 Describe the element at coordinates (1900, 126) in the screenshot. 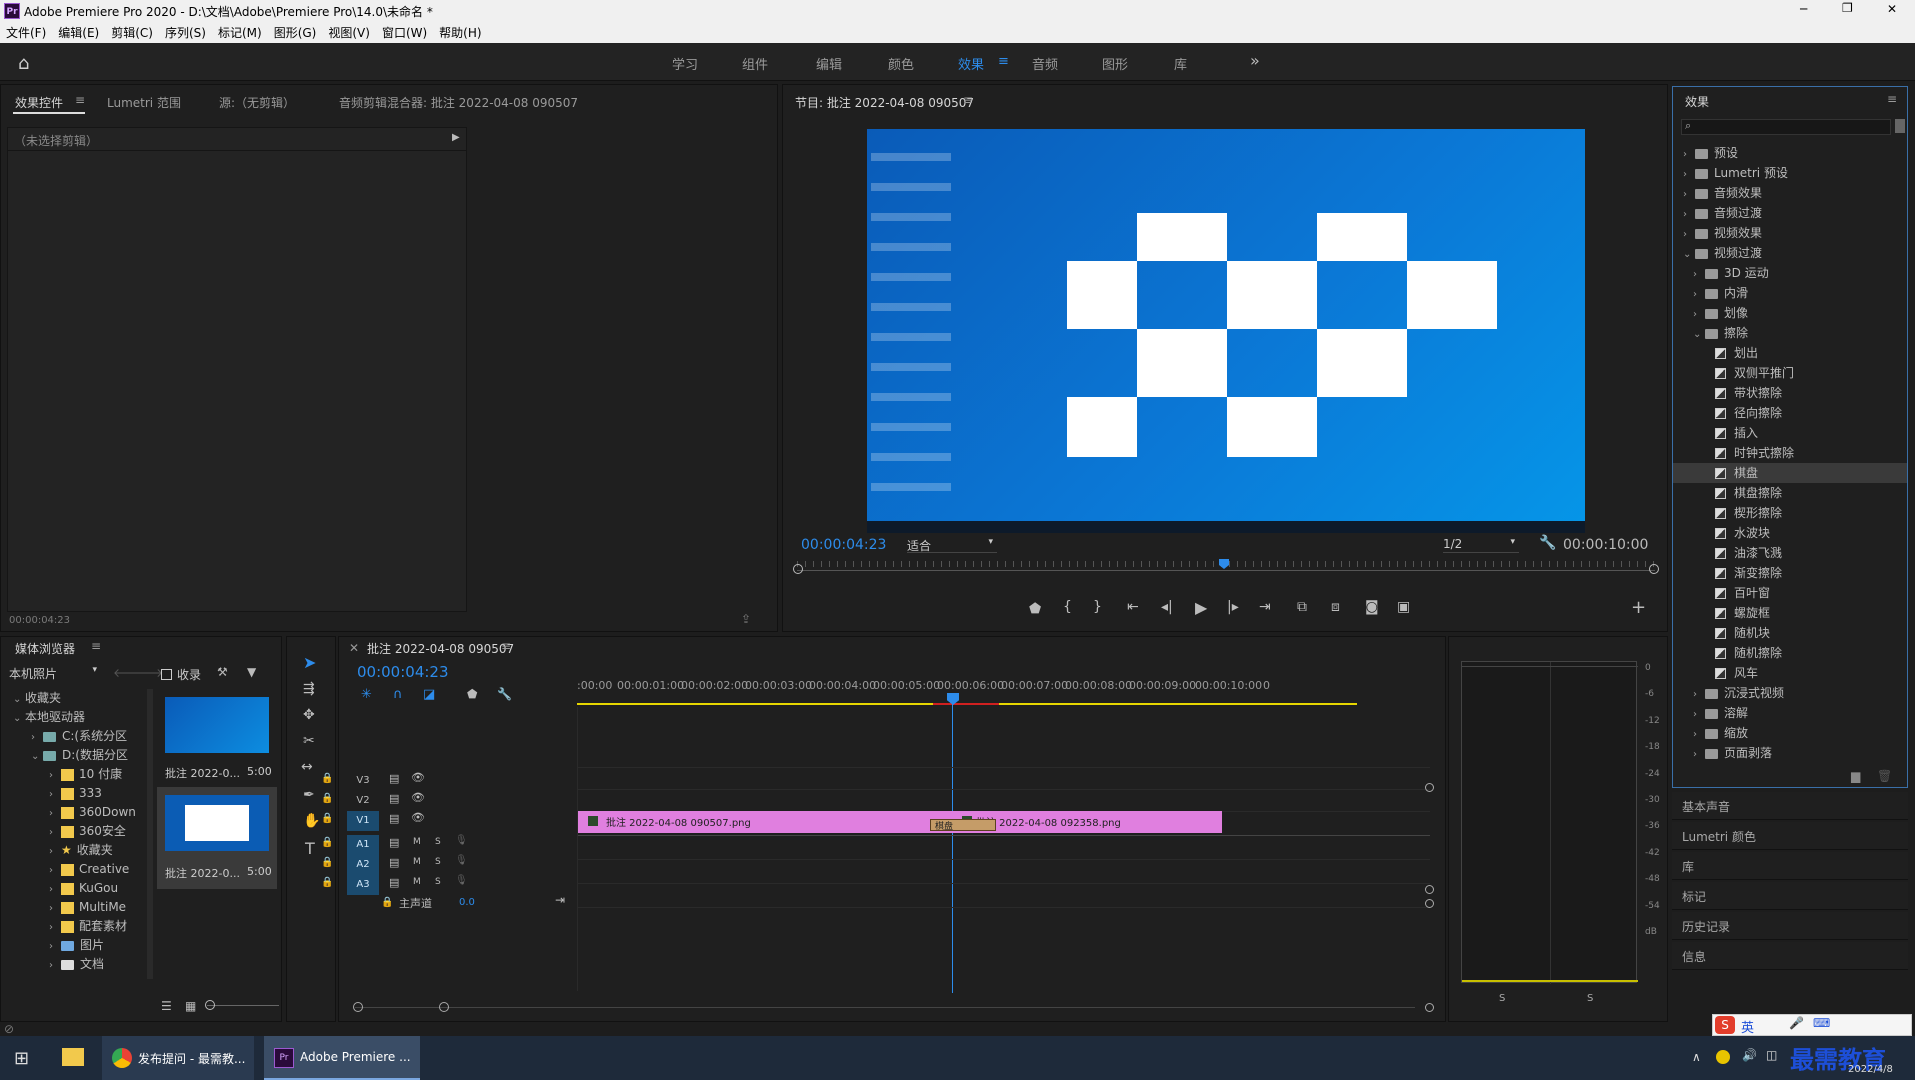

I see `accelerated-filter-icon` at that location.